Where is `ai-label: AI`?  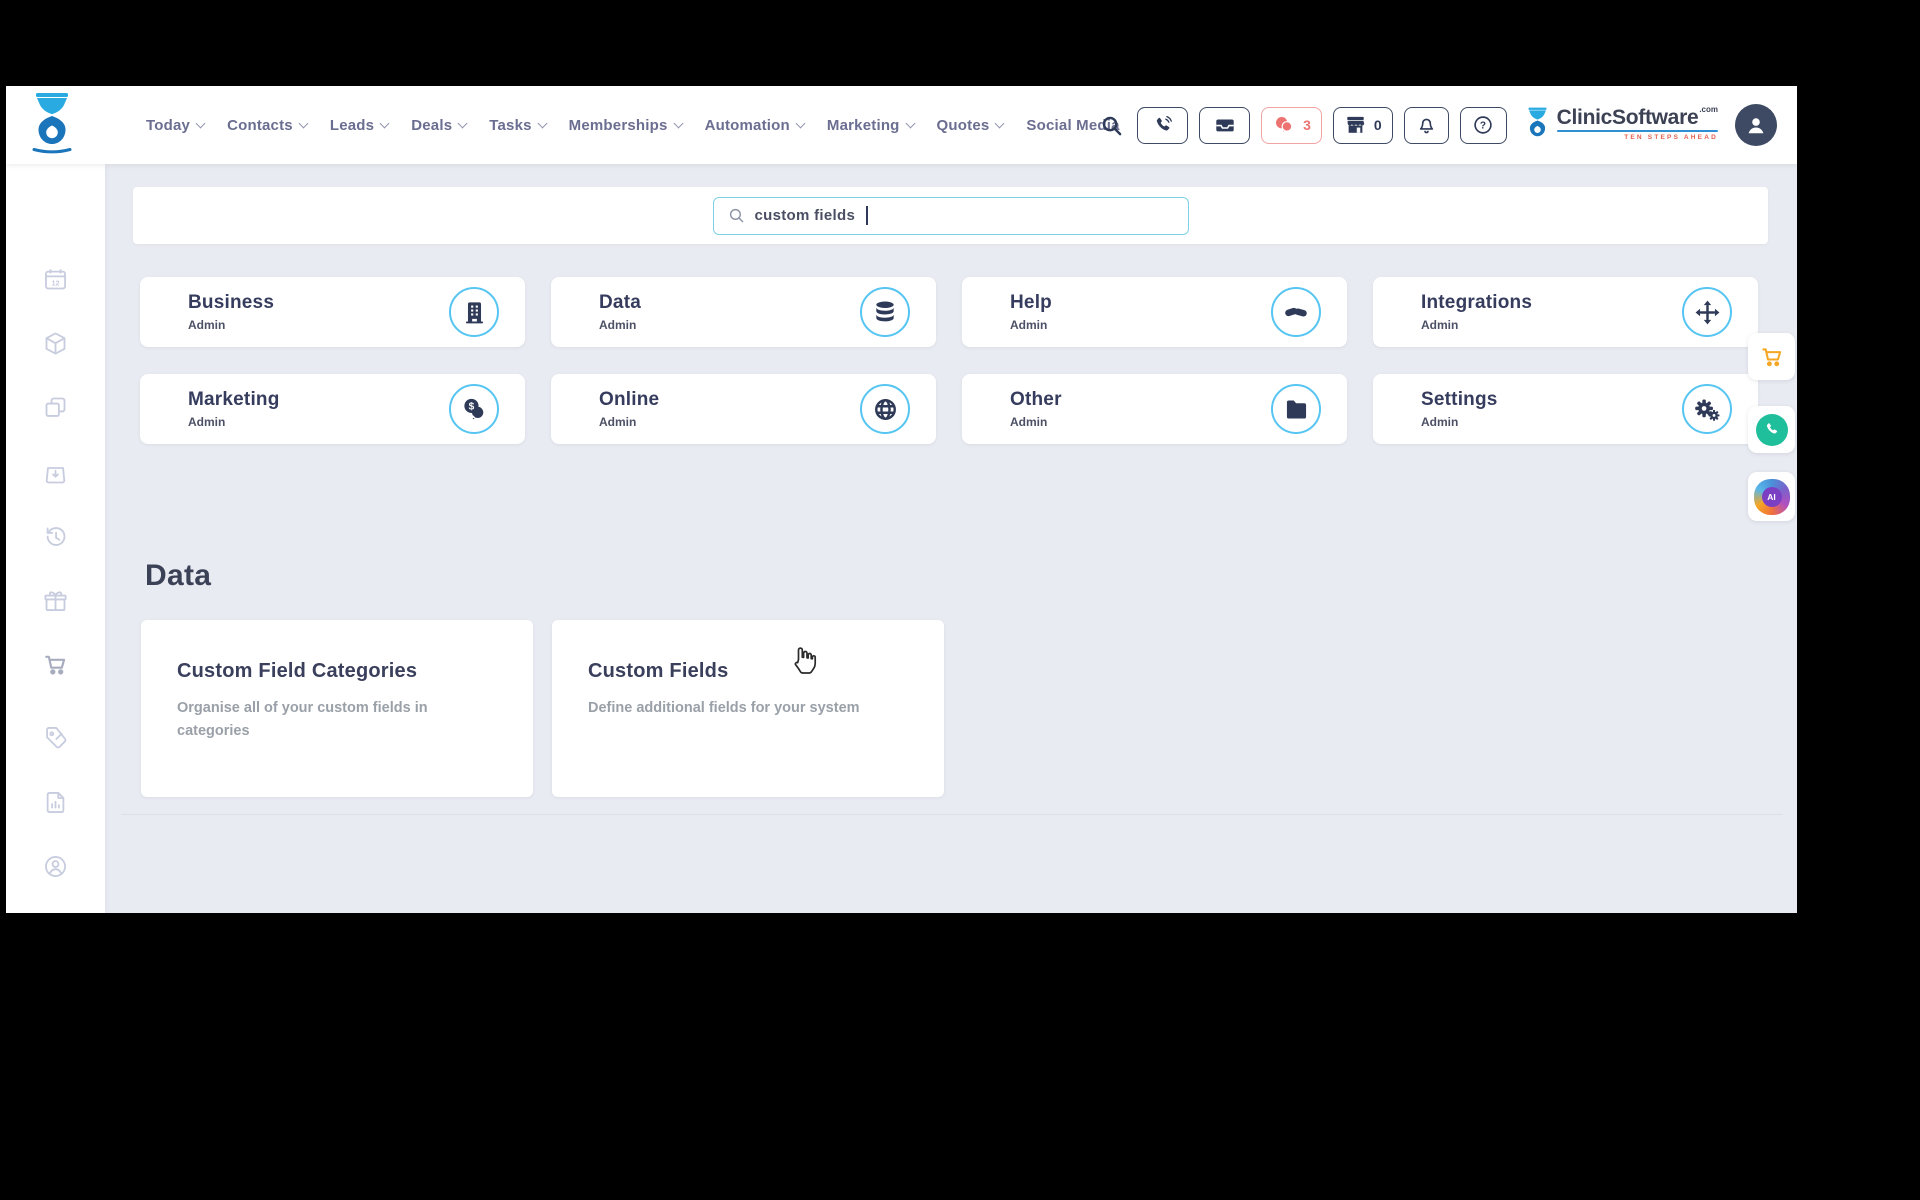 ai-label: AI is located at coordinates (1771, 496).